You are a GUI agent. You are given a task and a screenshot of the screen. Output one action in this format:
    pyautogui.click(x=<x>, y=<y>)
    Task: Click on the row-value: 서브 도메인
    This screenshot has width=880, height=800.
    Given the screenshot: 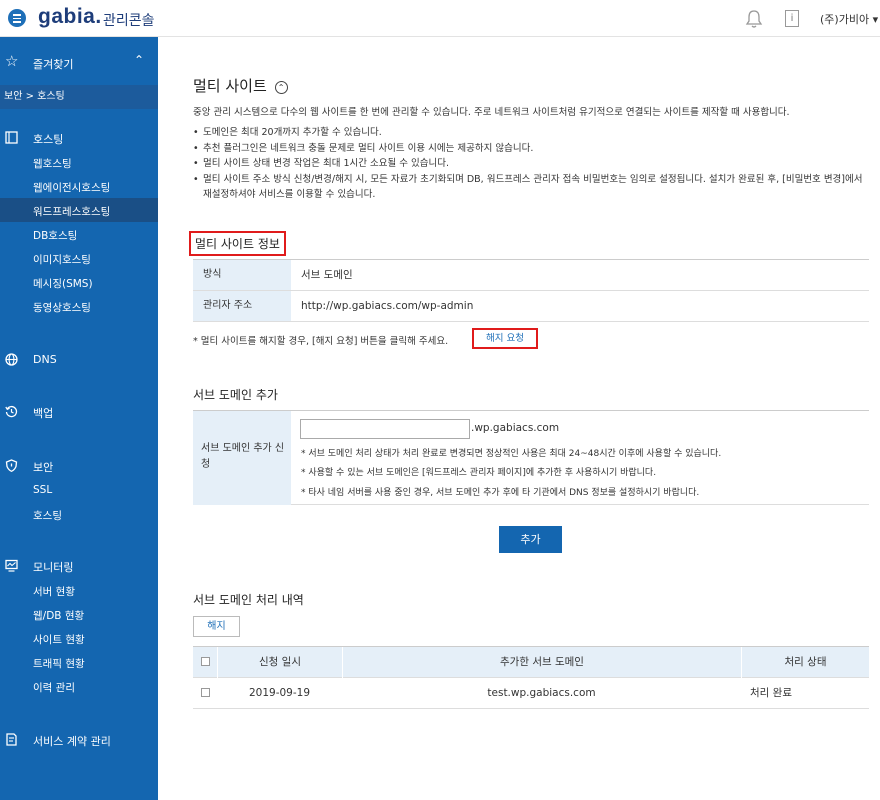 What is the action you would take?
    pyautogui.click(x=327, y=275)
    